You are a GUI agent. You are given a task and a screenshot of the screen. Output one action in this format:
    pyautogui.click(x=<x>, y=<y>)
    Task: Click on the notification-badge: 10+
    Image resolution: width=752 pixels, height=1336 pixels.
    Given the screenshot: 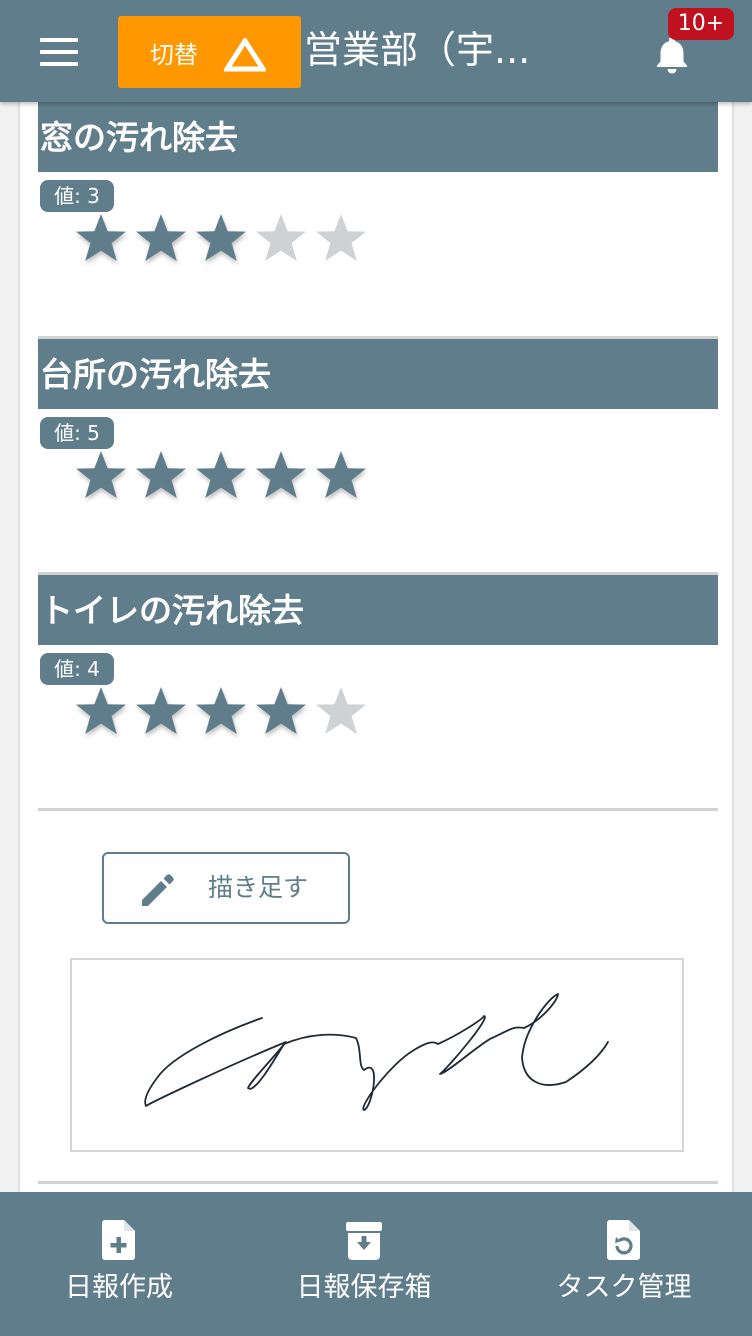 What is the action you would take?
    pyautogui.click(x=701, y=24)
    